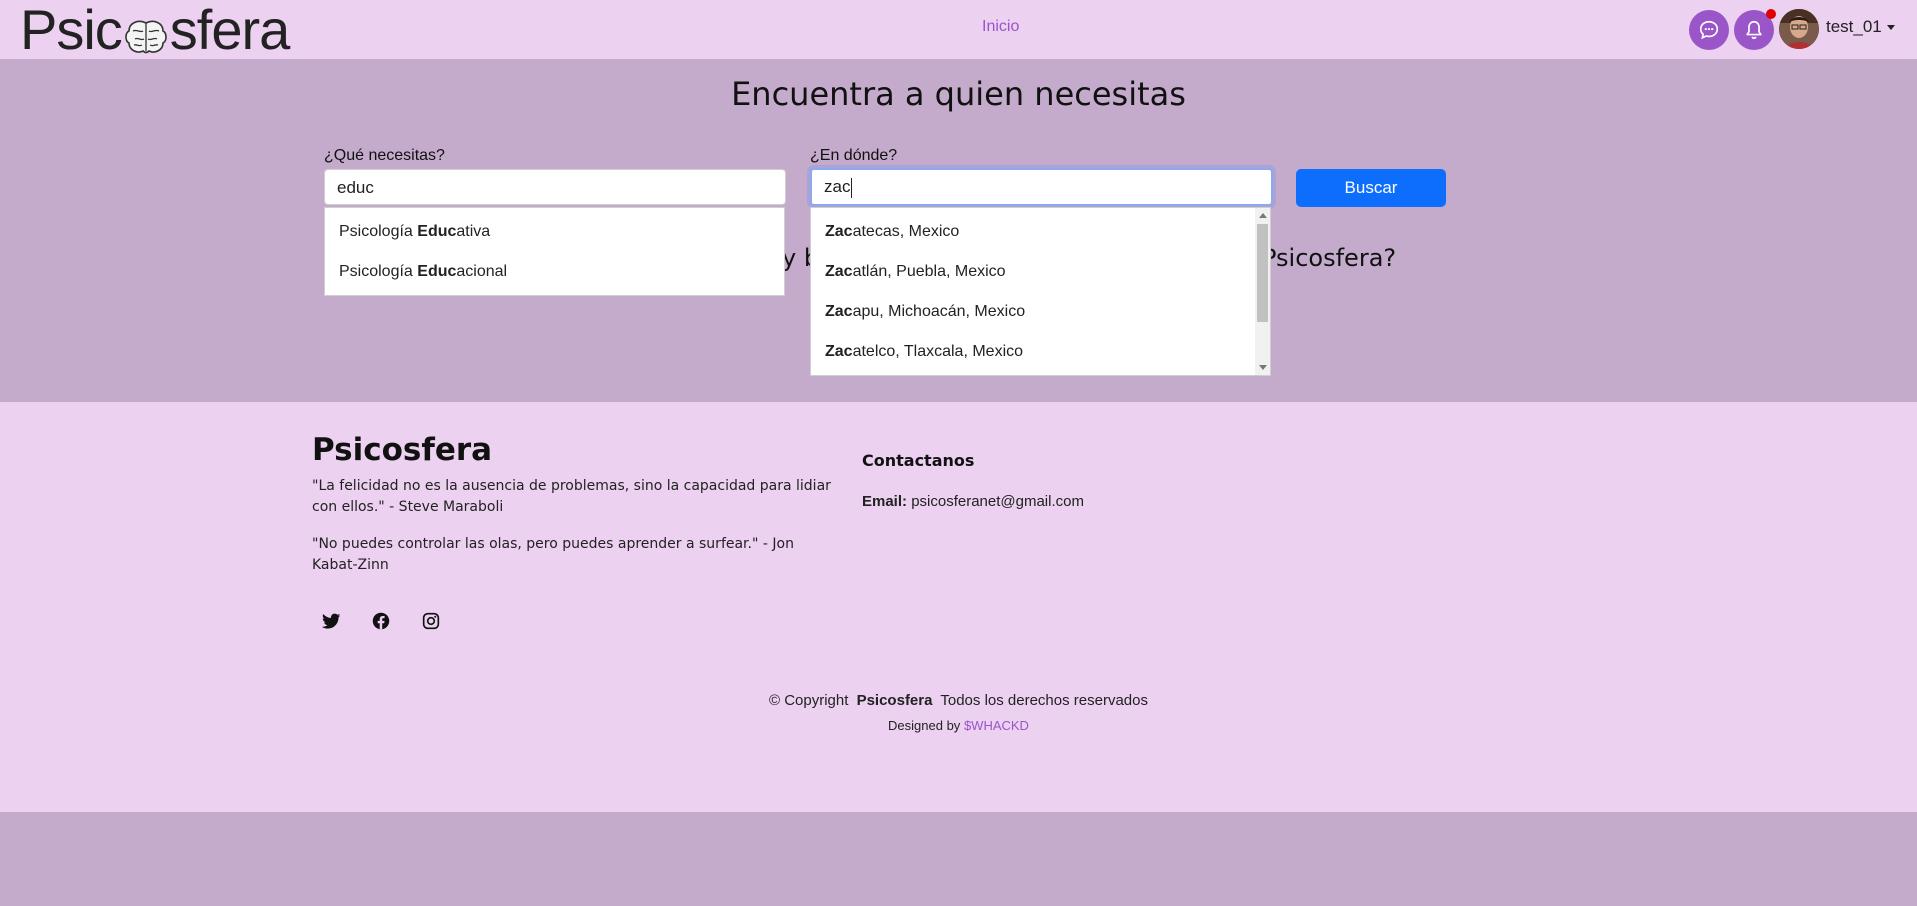 The width and height of the screenshot is (1917, 906). I want to click on navbar: Psic sfera Inicio test_01, so click(958, 29).